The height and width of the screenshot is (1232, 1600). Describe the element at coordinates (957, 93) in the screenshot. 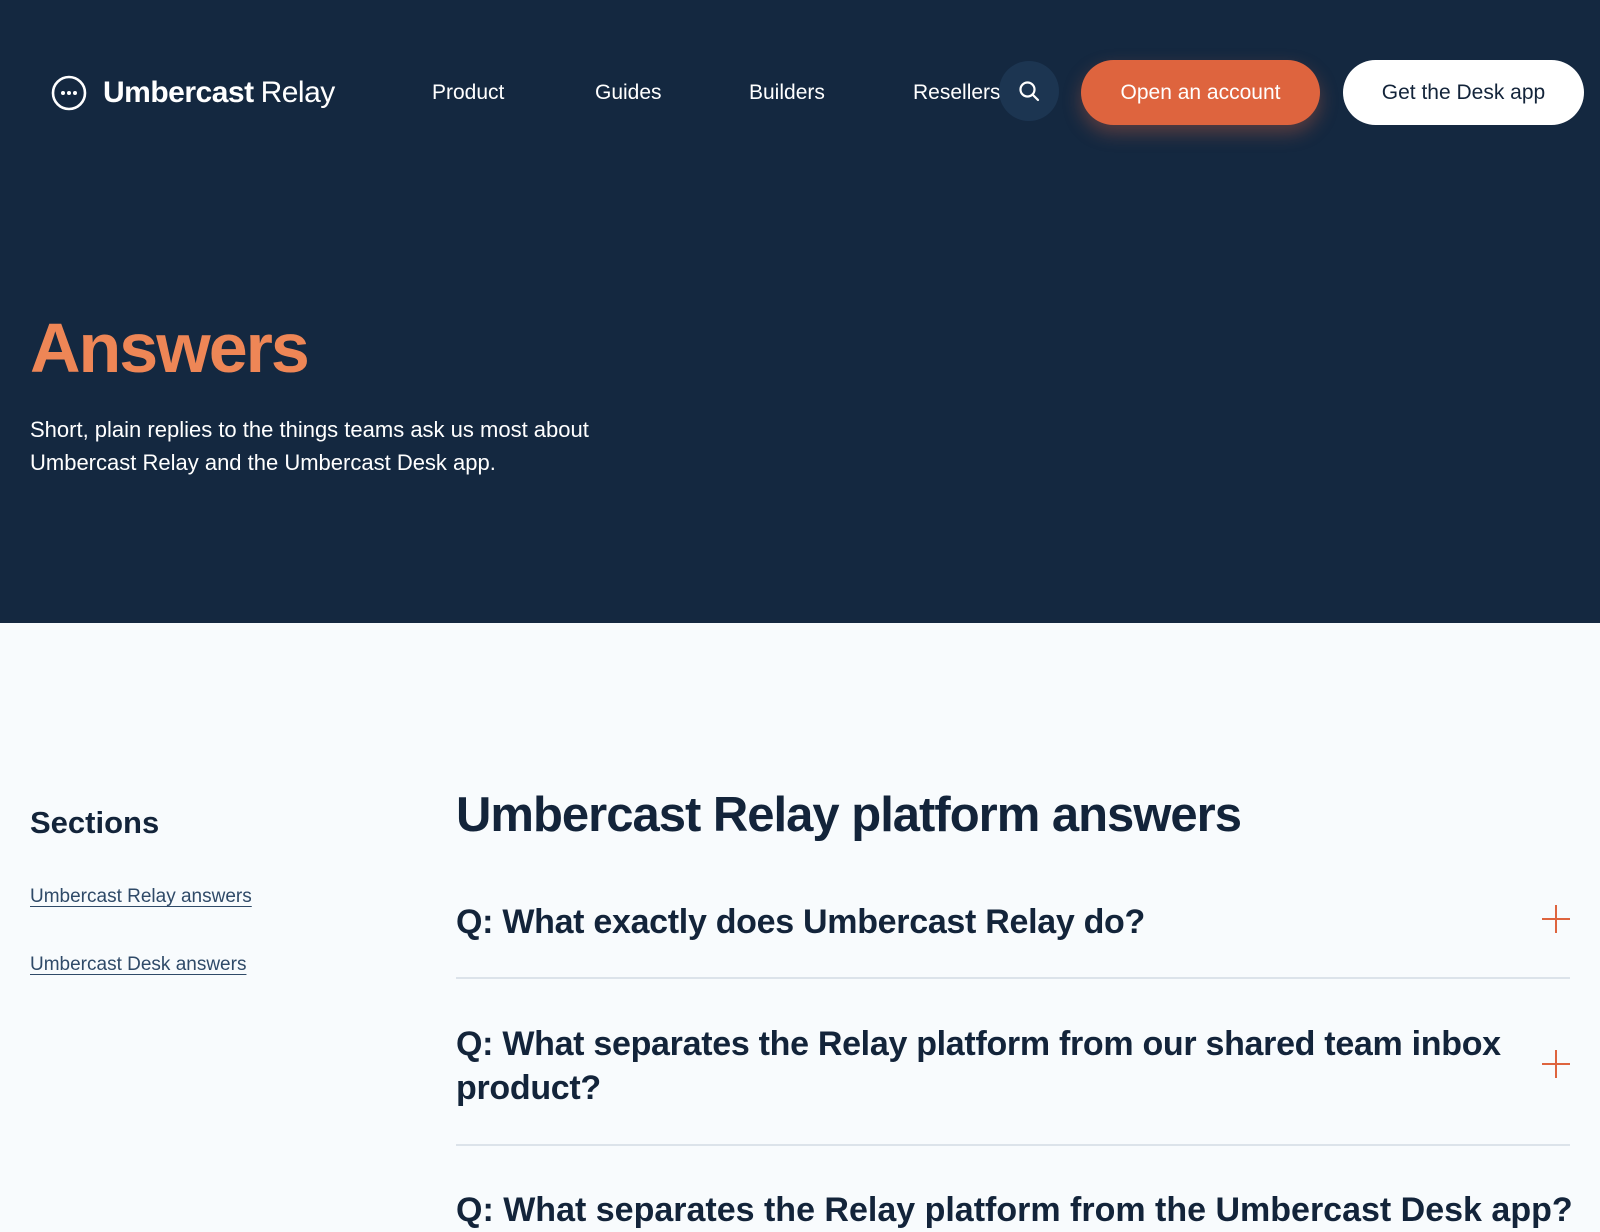

I see `nav-resellers: Resellers` at that location.